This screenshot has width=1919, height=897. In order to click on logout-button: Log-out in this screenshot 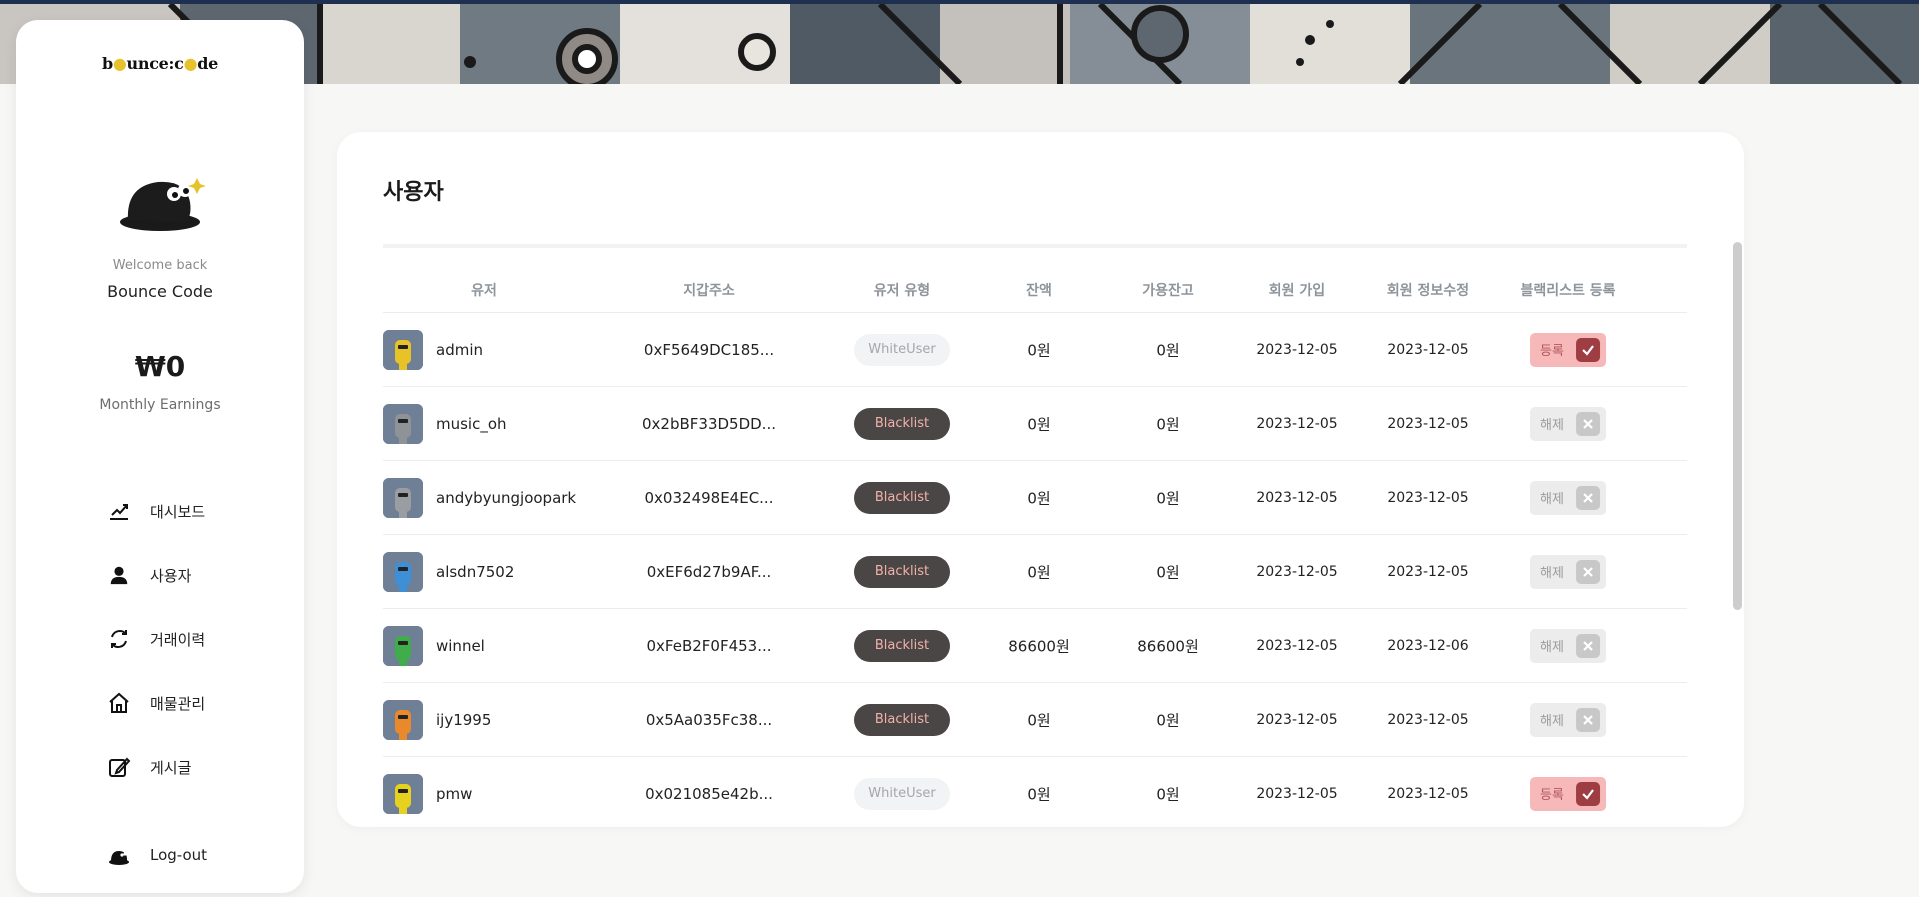, I will do `click(191, 855)`.